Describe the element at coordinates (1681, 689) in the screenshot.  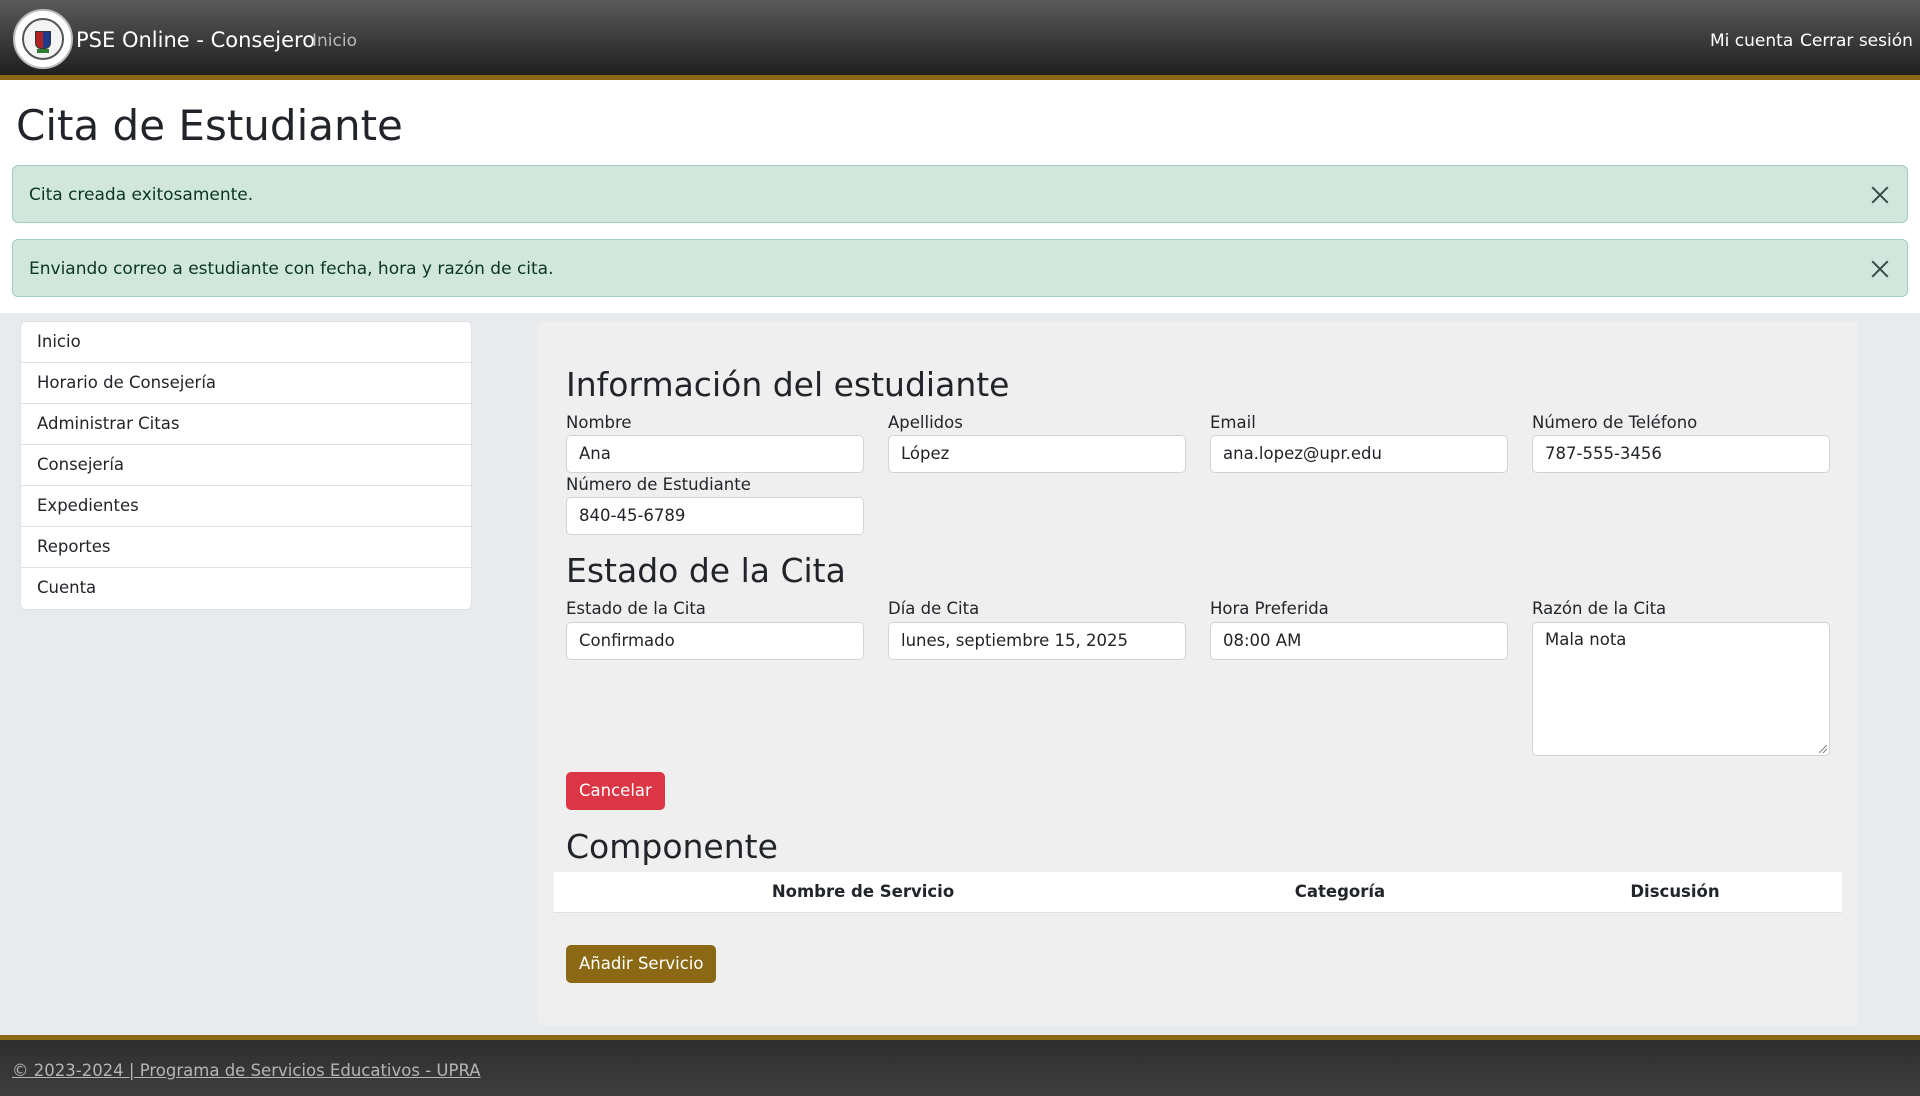
I see `razon-textarea: Mala nota` at that location.